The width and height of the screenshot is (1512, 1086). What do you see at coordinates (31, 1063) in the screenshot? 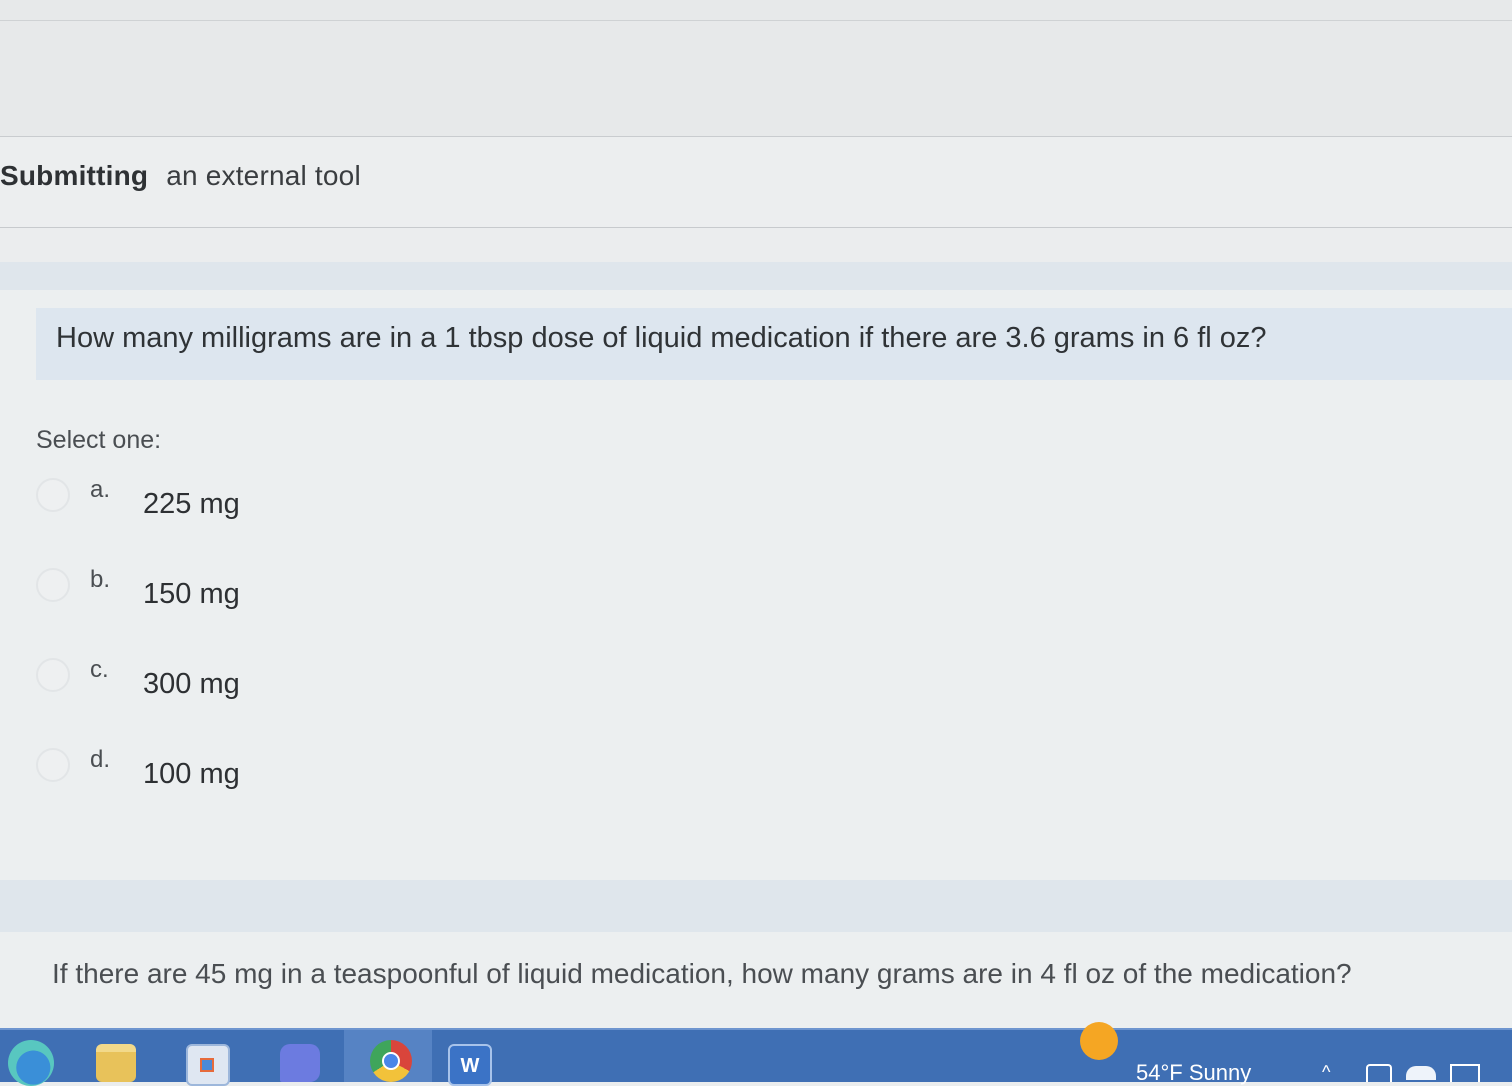
I see `edge-icon` at bounding box center [31, 1063].